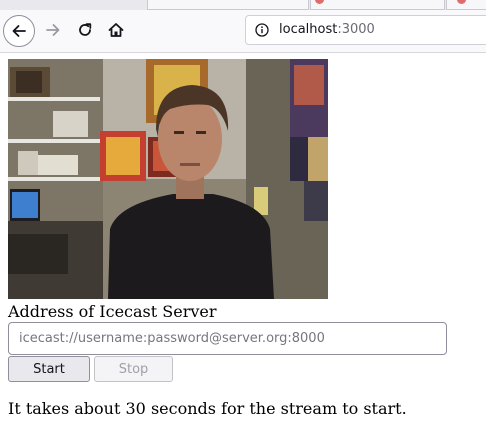 This screenshot has width=486, height=439. I want to click on back-arrow-icon, so click(19, 31).